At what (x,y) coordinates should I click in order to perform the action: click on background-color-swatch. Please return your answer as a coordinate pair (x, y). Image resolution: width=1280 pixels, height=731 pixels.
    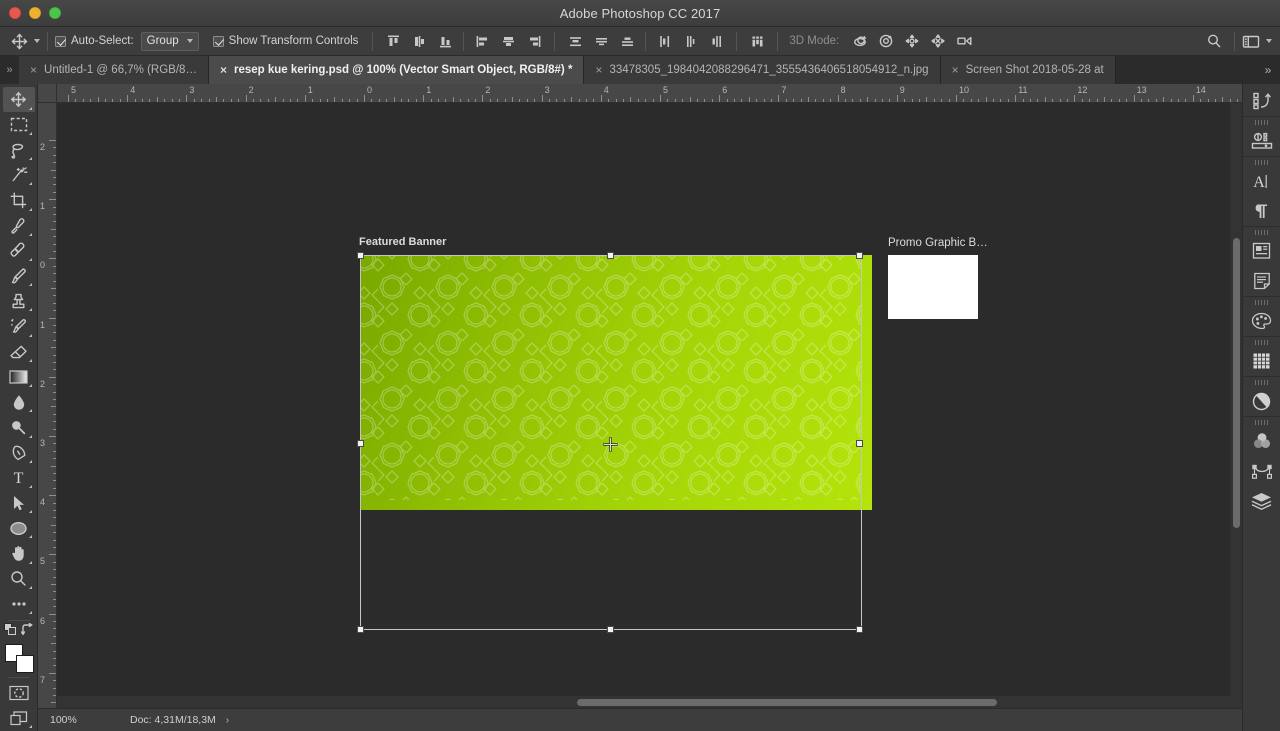
    Looking at the image, I should click on (24, 664).